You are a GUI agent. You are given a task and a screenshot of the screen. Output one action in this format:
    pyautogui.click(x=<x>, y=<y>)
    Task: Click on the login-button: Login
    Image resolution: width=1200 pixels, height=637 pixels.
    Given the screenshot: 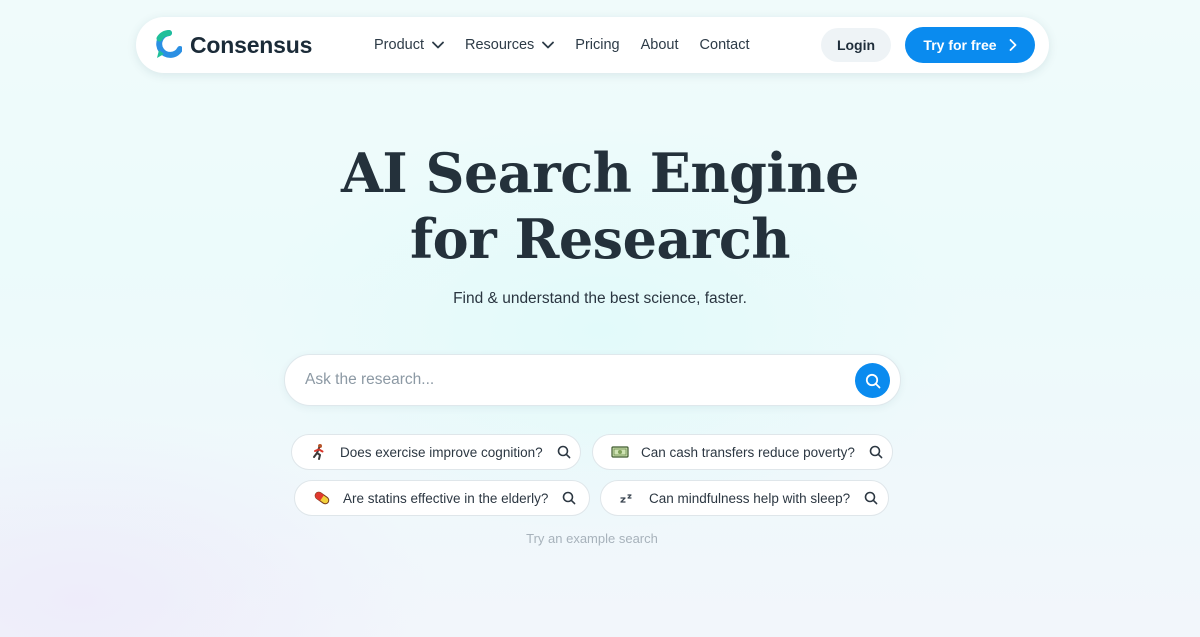 What is the action you would take?
    pyautogui.click(x=856, y=45)
    